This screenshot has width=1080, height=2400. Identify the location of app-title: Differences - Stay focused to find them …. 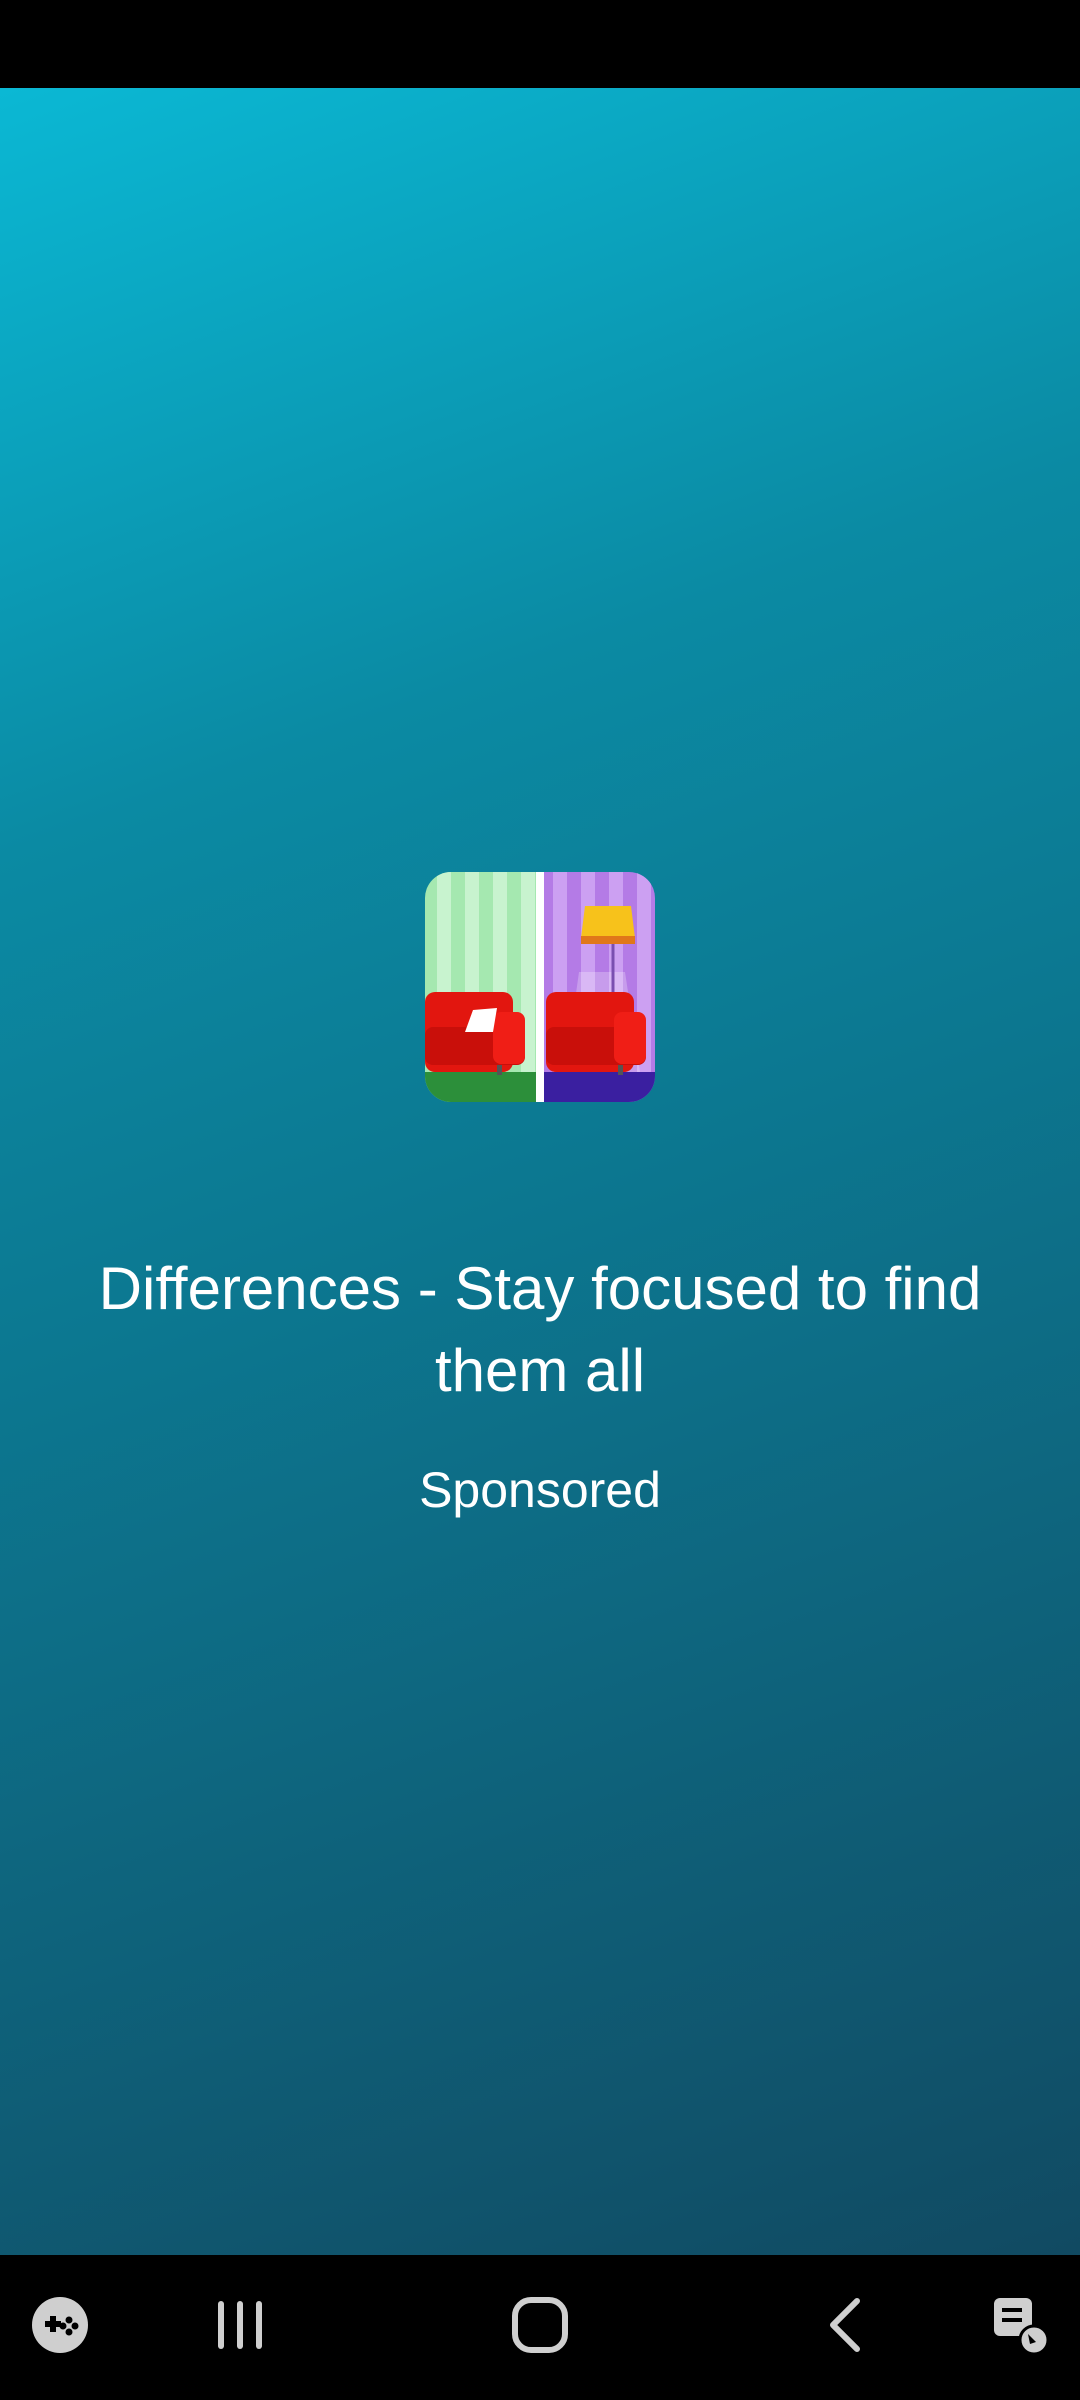
(540, 1329).